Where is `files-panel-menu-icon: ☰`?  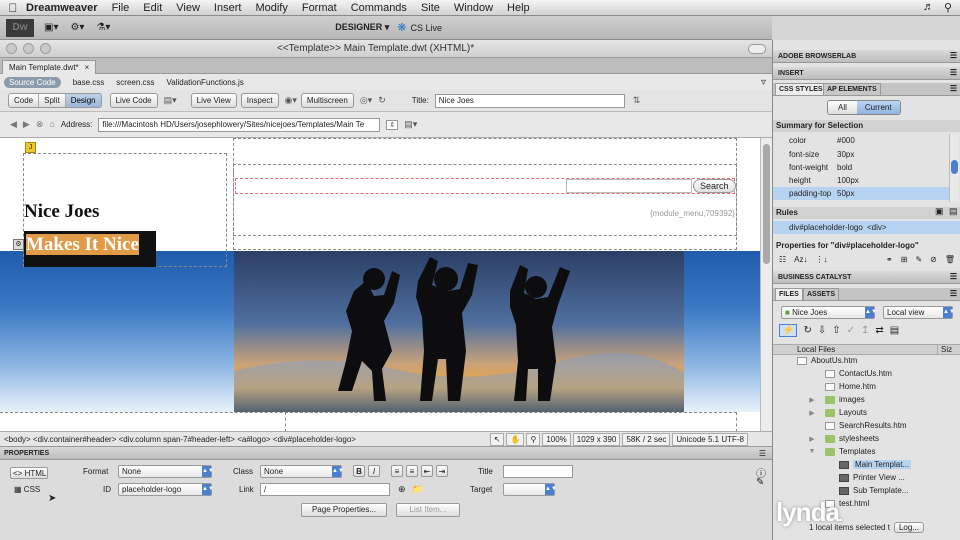
files-panel-menu-icon: ☰ is located at coordinates (953, 293).